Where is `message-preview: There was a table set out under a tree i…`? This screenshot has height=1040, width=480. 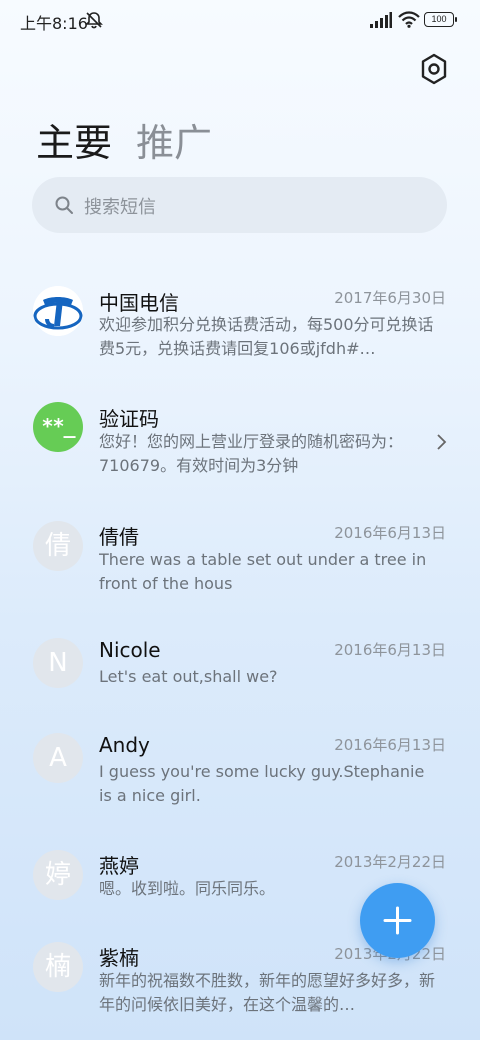
message-preview: There was a table set out under a tree i… is located at coordinates (263, 571).